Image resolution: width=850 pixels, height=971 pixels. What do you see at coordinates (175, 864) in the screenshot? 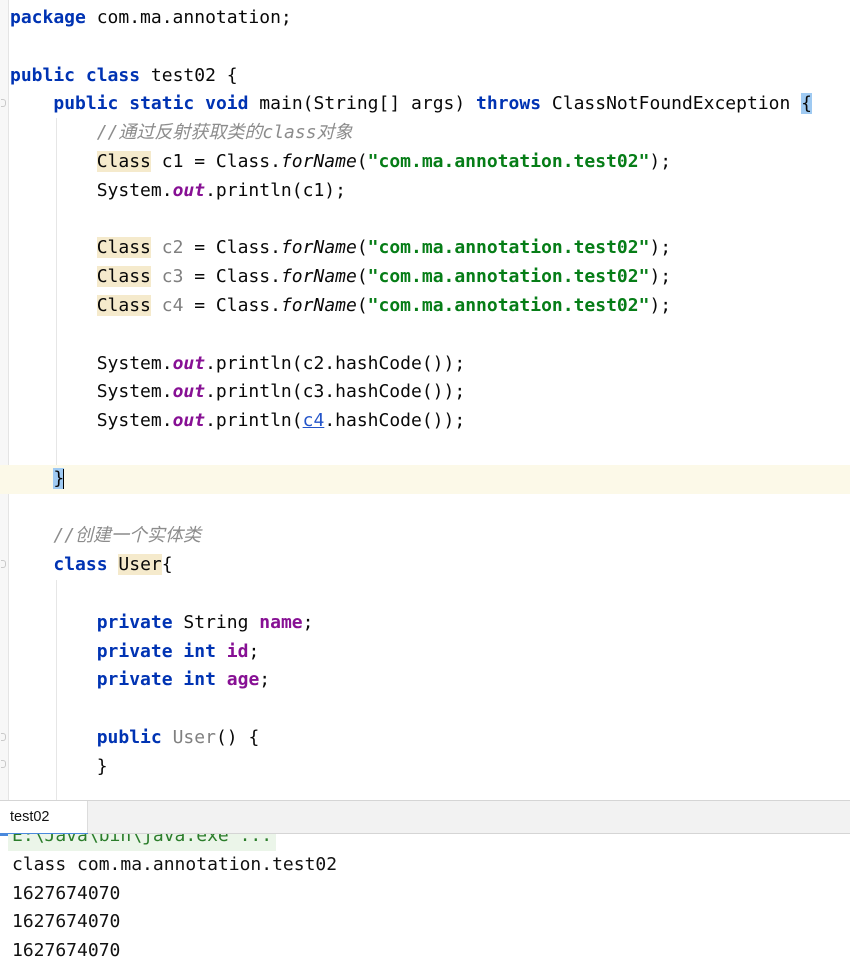
I see `console-output-line: class com.ma.annotation.test02` at bounding box center [175, 864].